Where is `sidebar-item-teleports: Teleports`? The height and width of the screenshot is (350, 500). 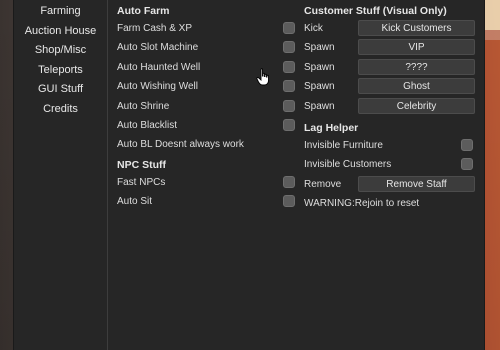
sidebar-item-teleports: Teleports is located at coordinates (60, 71).